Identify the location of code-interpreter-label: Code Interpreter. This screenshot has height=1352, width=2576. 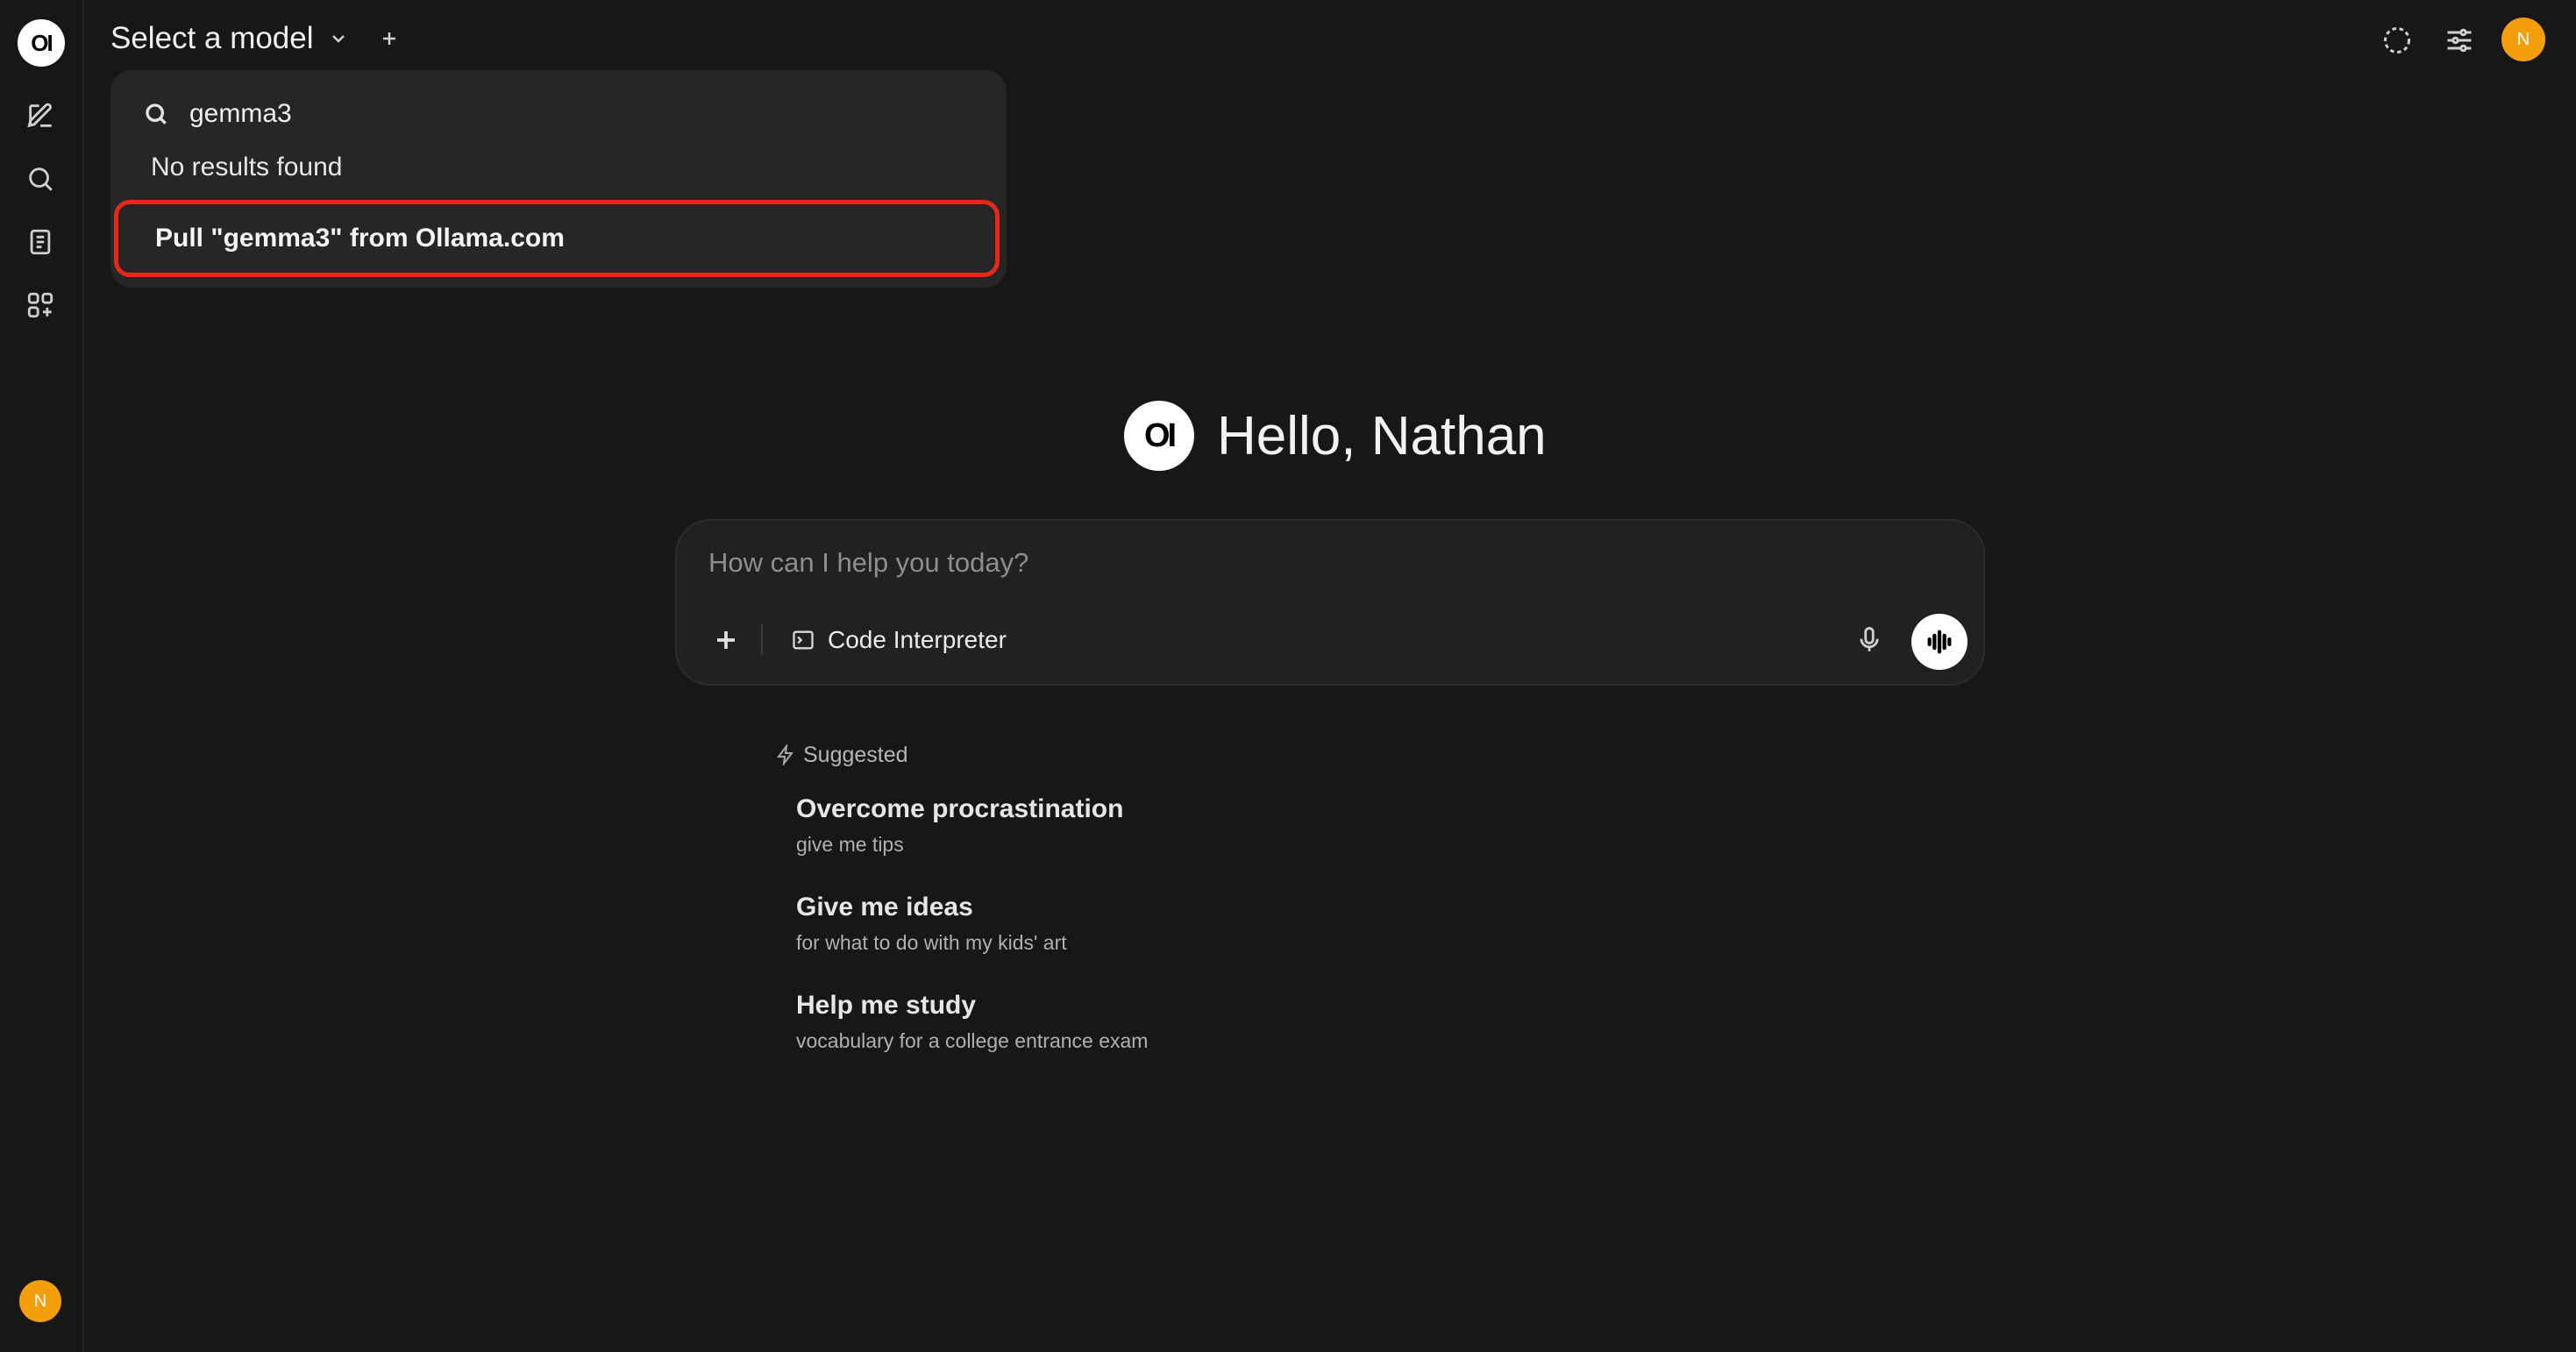
(917, 639).